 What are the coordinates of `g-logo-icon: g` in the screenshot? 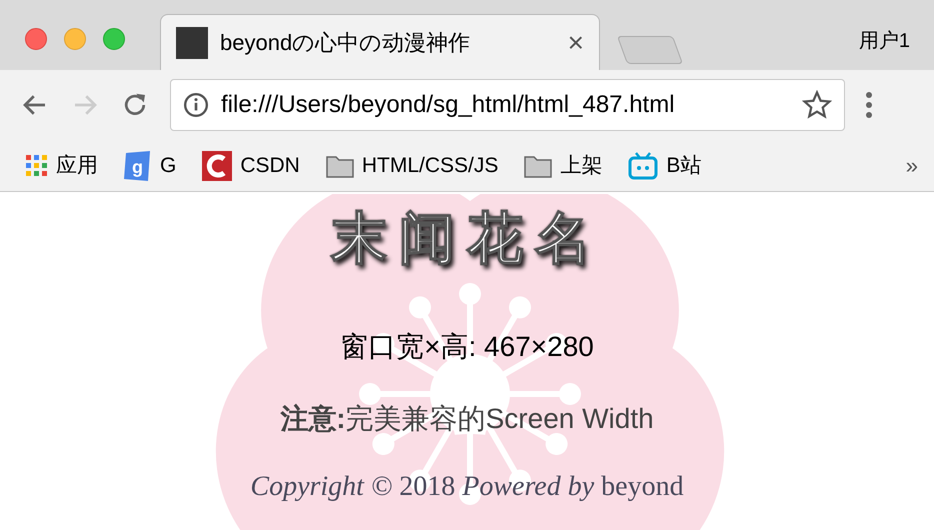 It's located at (138, 165).